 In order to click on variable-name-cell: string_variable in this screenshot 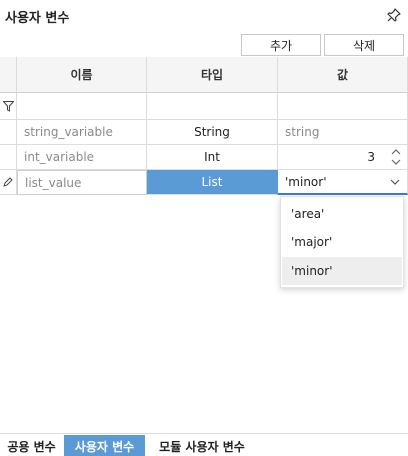, I will do `click(82, 132)`.